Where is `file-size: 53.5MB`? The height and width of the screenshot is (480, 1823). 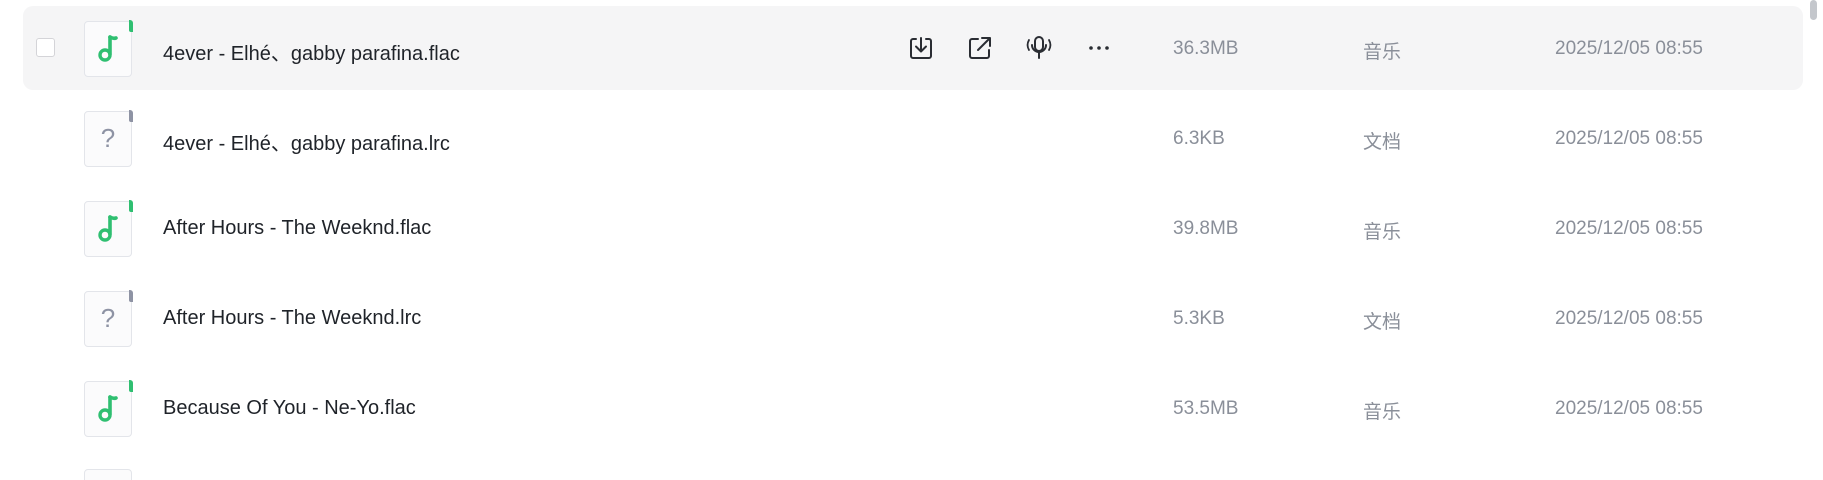 file-size: 53.5MB is located at coordinates (1206, 408).